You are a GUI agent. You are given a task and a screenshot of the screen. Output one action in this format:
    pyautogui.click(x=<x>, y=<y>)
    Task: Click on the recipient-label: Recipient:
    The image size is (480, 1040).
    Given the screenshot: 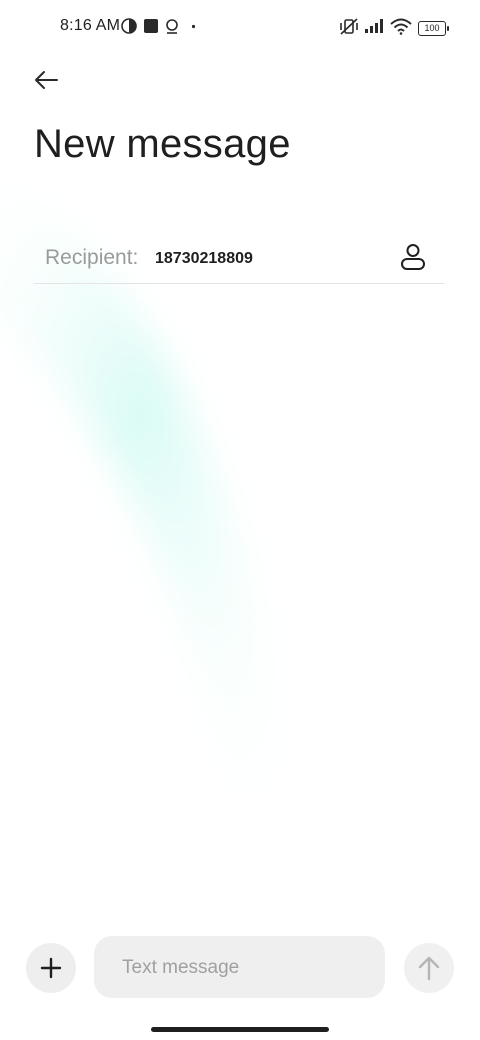 What is the action you would take?
    pyautogui.click(x=92, y=257)
    